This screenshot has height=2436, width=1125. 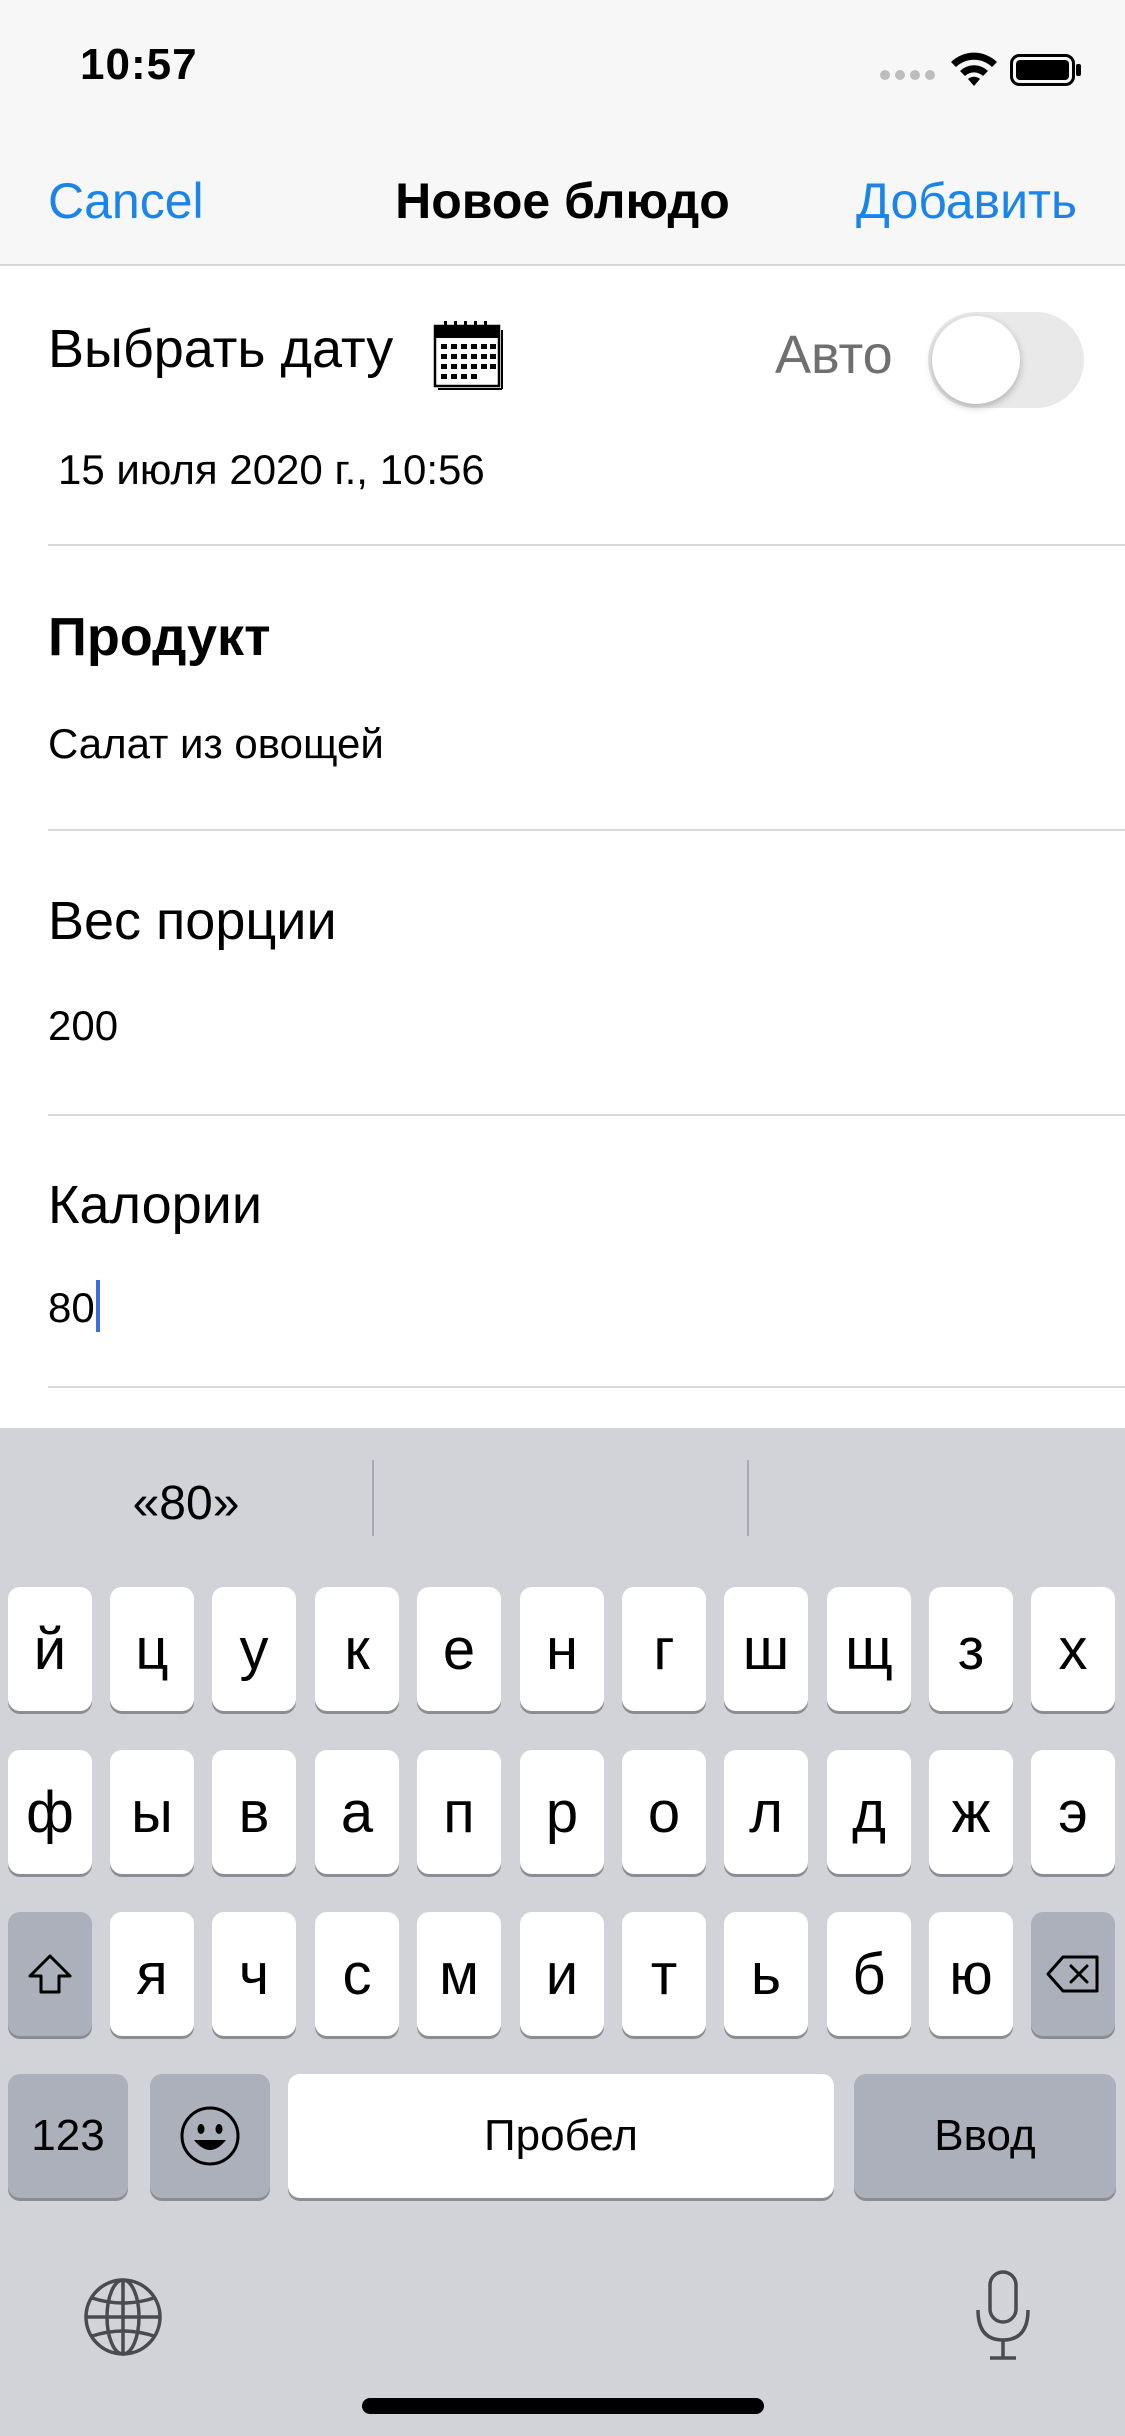 What do you see at coordinates (1045, 70) in the screenshot?
I see `battery-icon` at bounding box center [1045, 70].